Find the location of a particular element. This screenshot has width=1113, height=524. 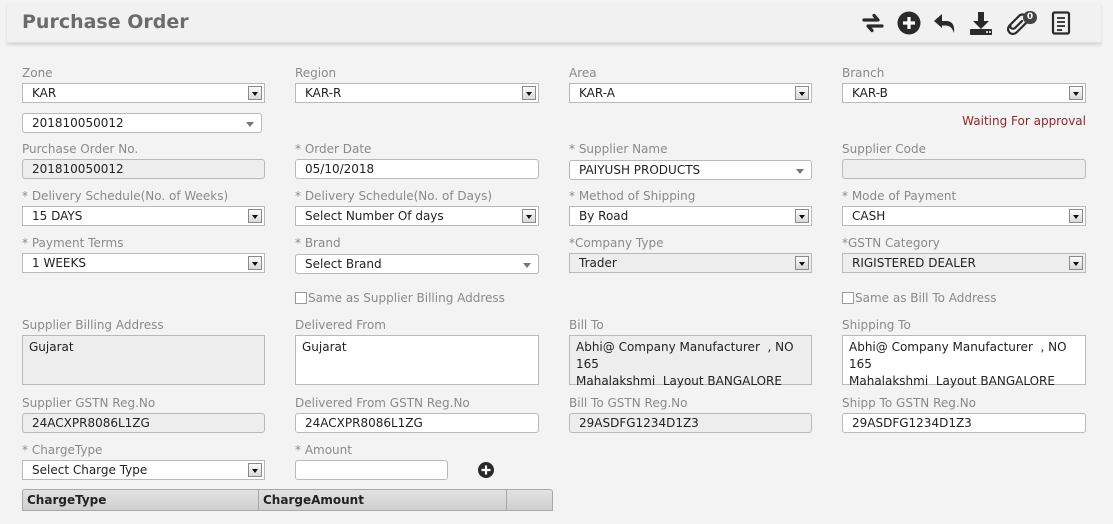

amount-field is located at coordinates (371, 470).